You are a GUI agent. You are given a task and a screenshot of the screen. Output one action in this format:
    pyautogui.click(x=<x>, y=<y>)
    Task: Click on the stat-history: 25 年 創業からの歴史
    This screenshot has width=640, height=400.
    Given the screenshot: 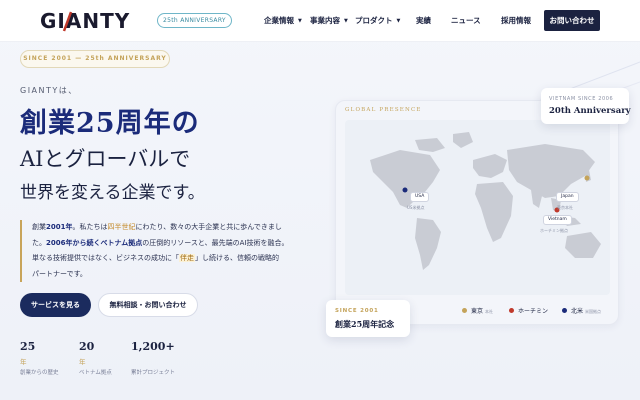 What is the action you would take?
    pyautogui.click(x=39, y=358)
    